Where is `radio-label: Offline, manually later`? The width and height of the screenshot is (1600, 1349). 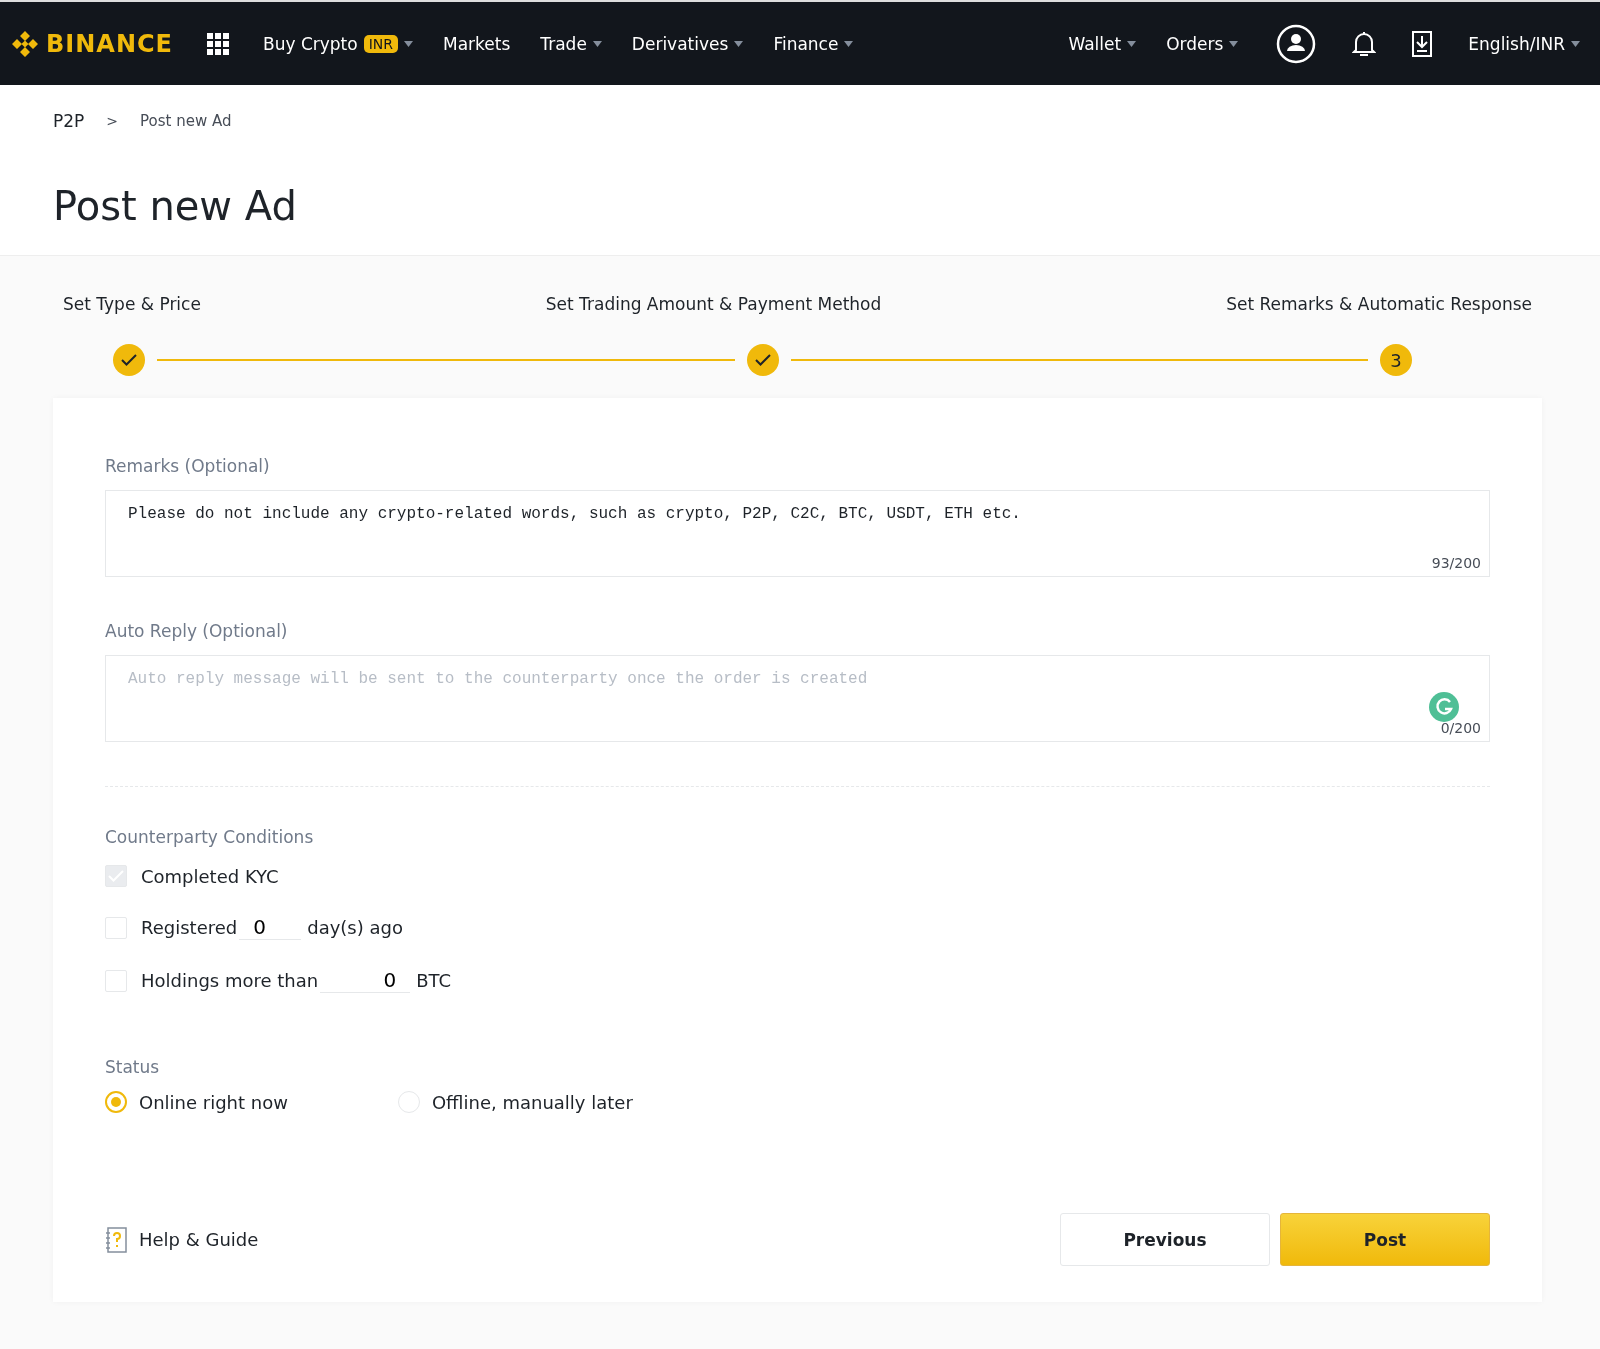 radio-label: Offline, manually later is located at coordinates (532, 1102).